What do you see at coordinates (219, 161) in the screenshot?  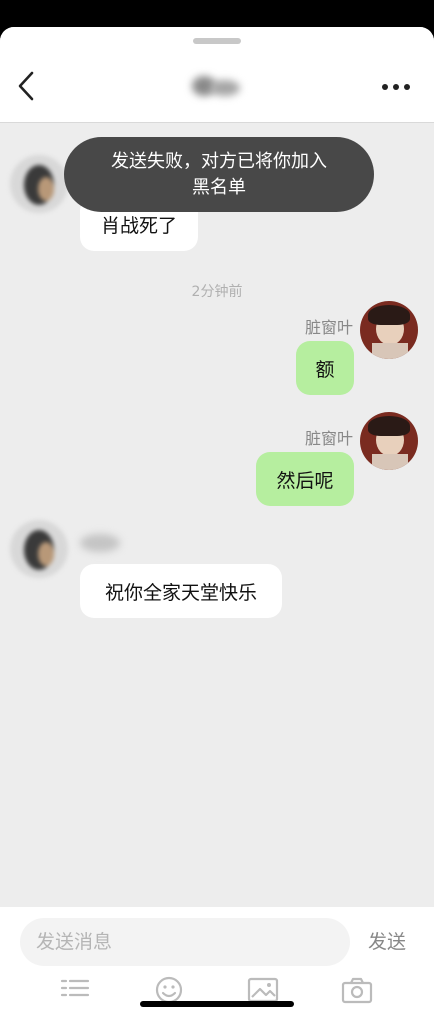 I see `toast-text-line1: 发送失败，对方已将你加入` at bounding box center [219, 161].